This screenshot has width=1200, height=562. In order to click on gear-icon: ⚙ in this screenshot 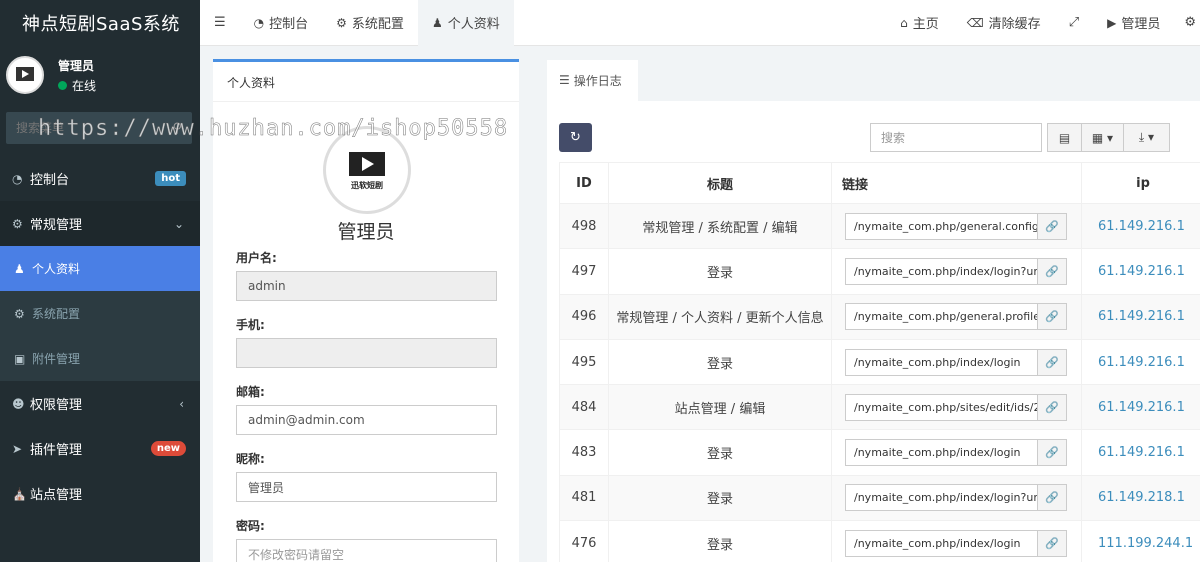, I will do `click(1190, 22)`.